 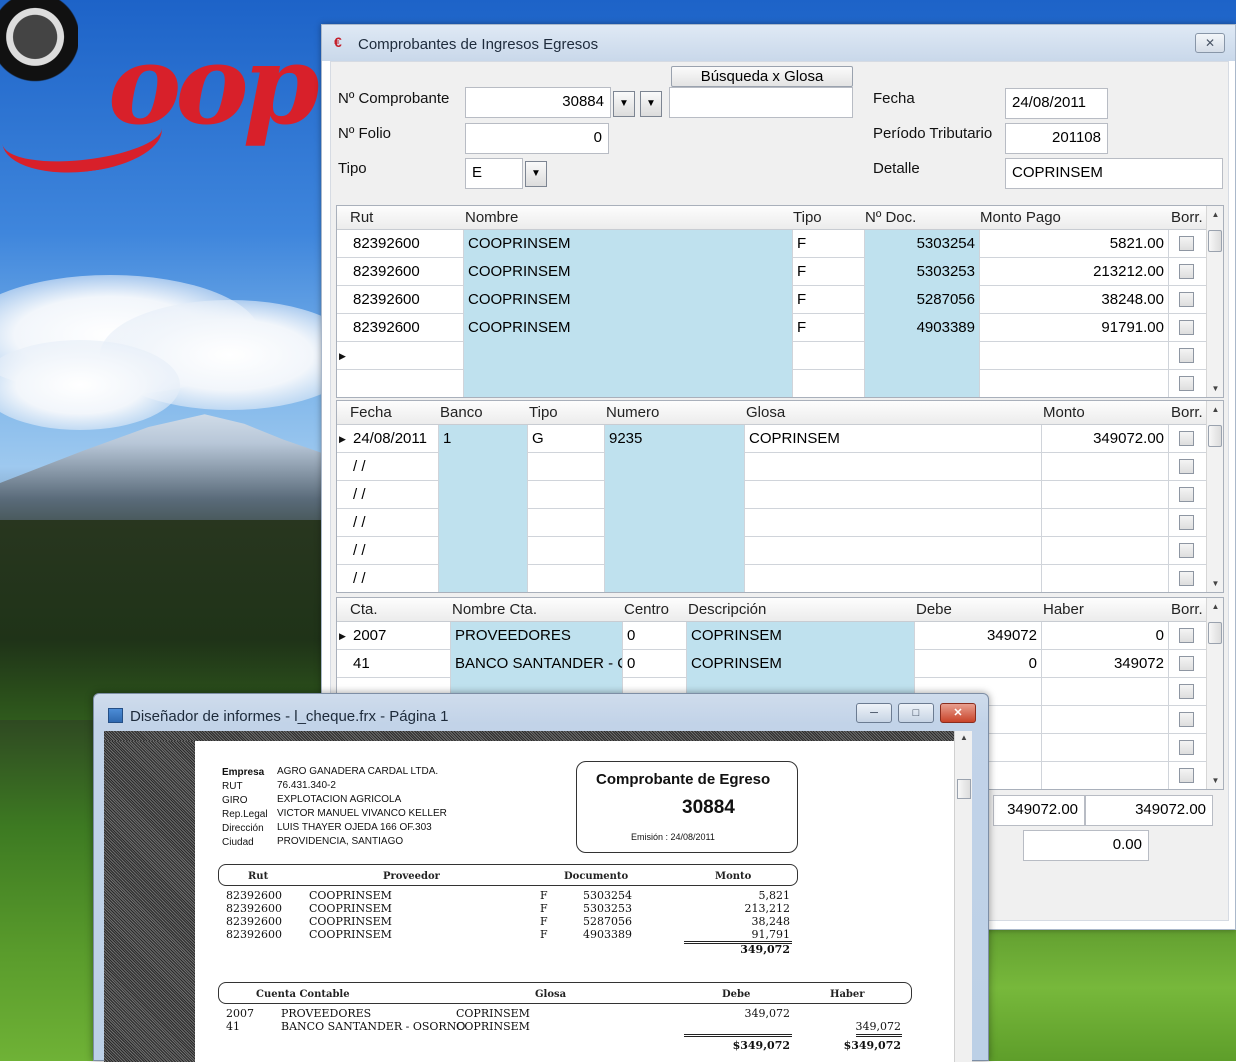 I want to click on diferencia-field: 0.00, so click(x=1086, y=845).